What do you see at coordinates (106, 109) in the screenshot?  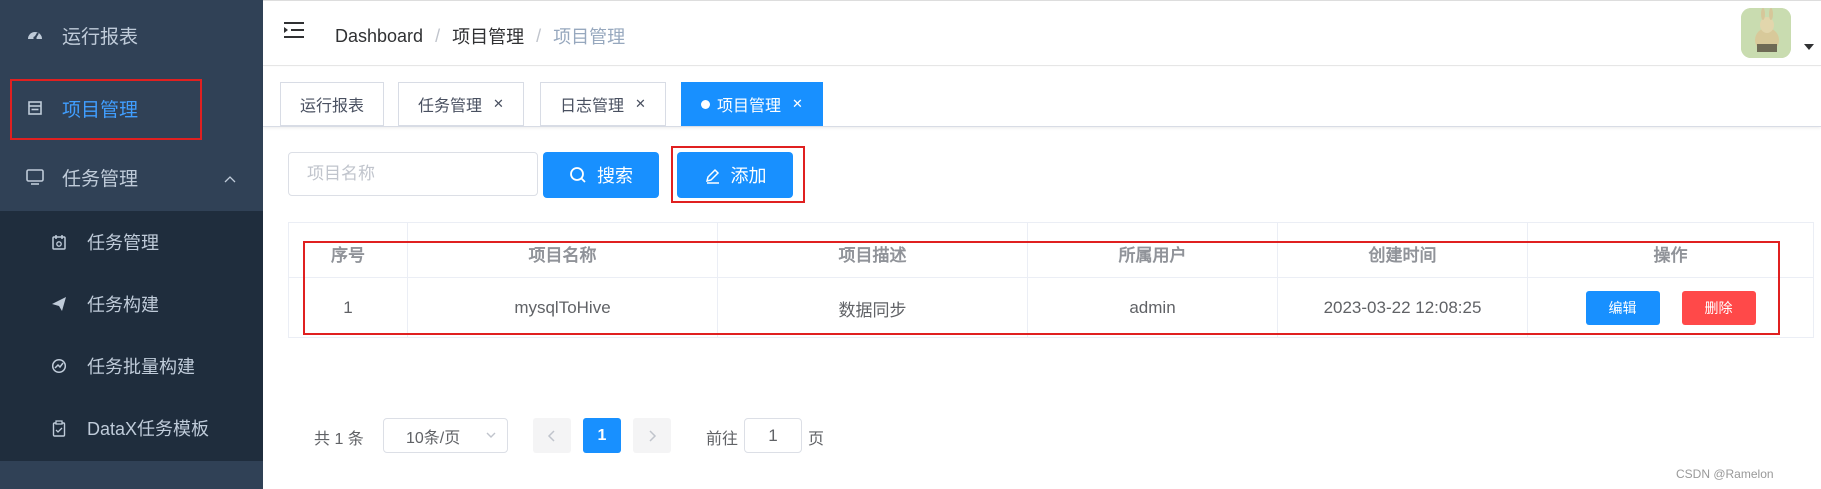 I see `highlight-sidebar-project` at bounding box center [106, 109].